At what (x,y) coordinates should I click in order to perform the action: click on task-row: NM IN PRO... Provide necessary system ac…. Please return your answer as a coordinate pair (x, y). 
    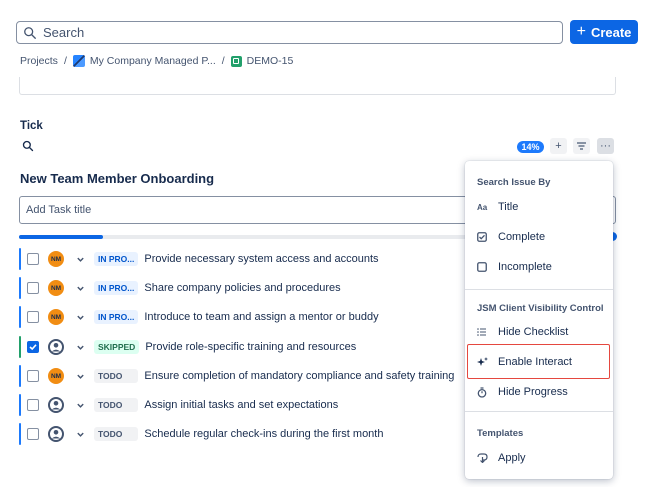
    Looking at the image, I should click on (244, 259).